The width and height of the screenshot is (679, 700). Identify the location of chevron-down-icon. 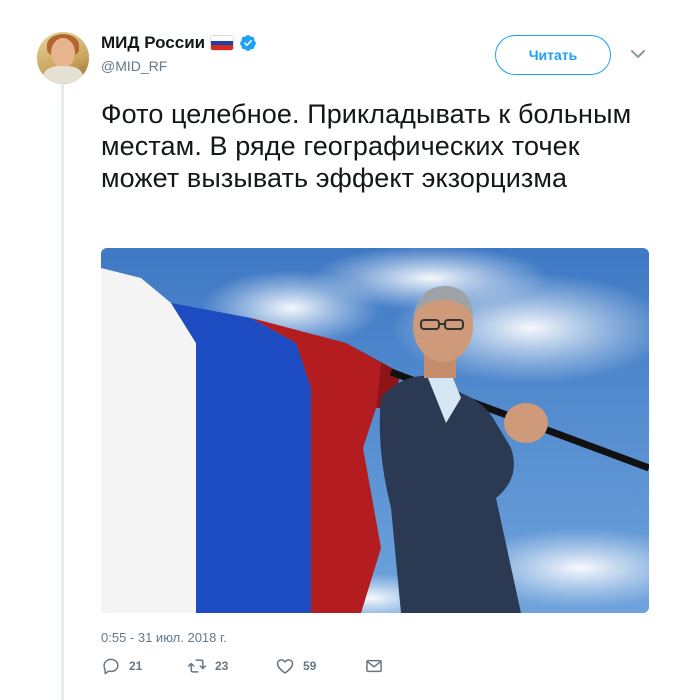
(638, 54).